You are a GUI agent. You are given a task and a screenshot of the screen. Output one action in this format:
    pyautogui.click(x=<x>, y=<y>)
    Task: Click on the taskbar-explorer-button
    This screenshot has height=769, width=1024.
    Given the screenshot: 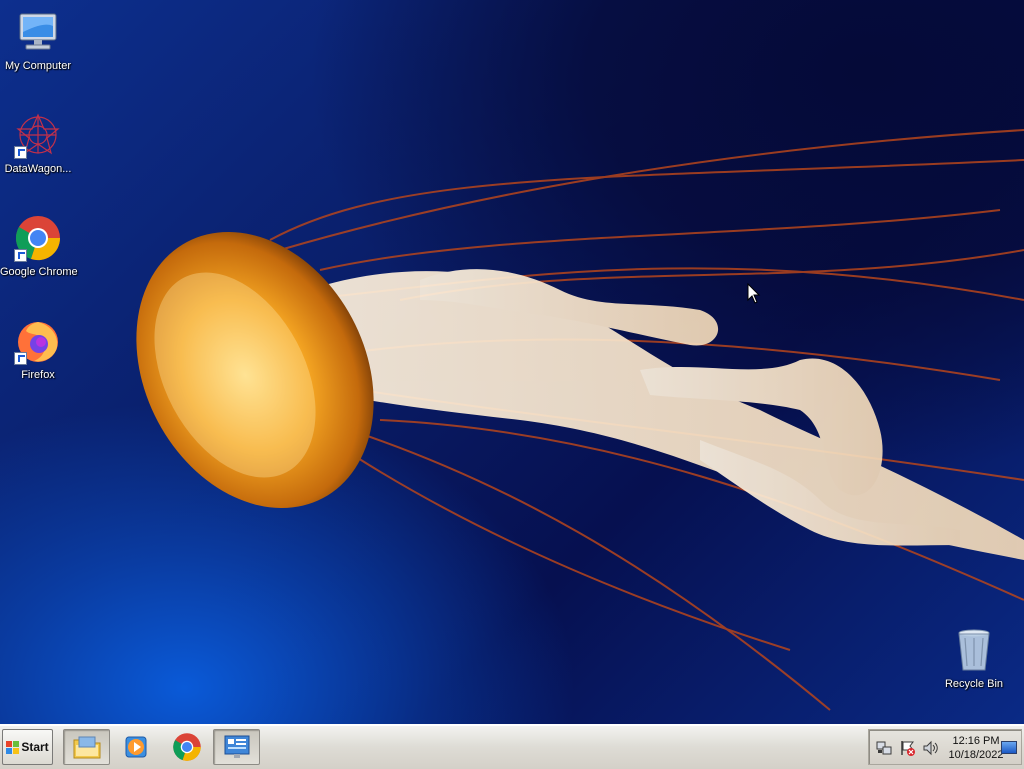 What is the action you would take?
    pyautogui.click(x=86, y=747)
    